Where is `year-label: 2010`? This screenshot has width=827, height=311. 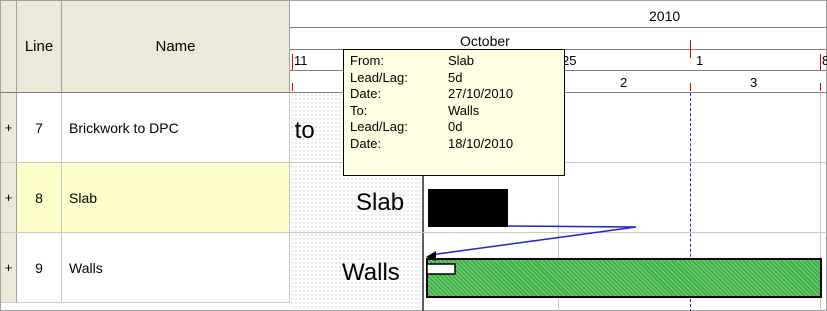 year-label: 2010 is located at coordinates (665, 16).